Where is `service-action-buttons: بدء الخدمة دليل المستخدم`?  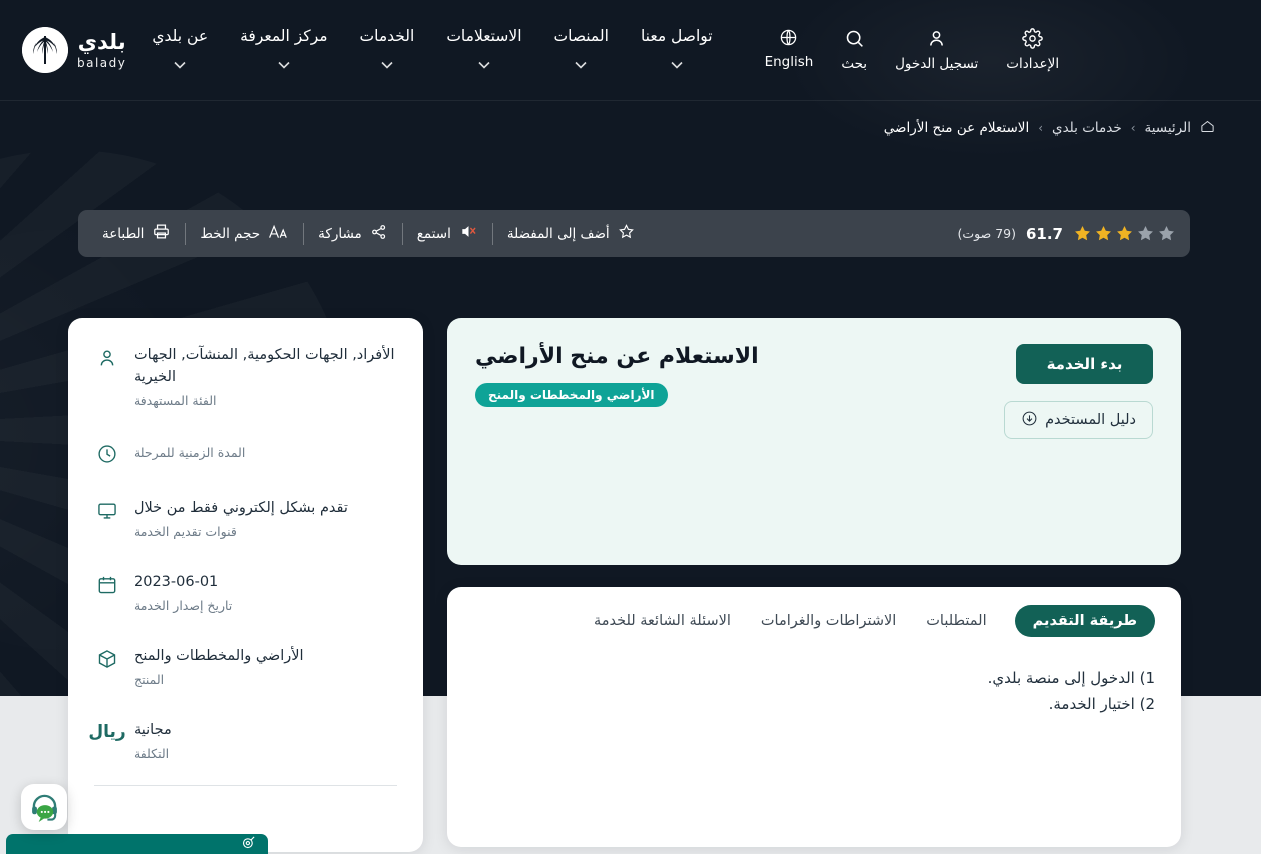
service-action-buttons: بدء الخدمة دليل المستخدم is located at coordinates (1078, 441).